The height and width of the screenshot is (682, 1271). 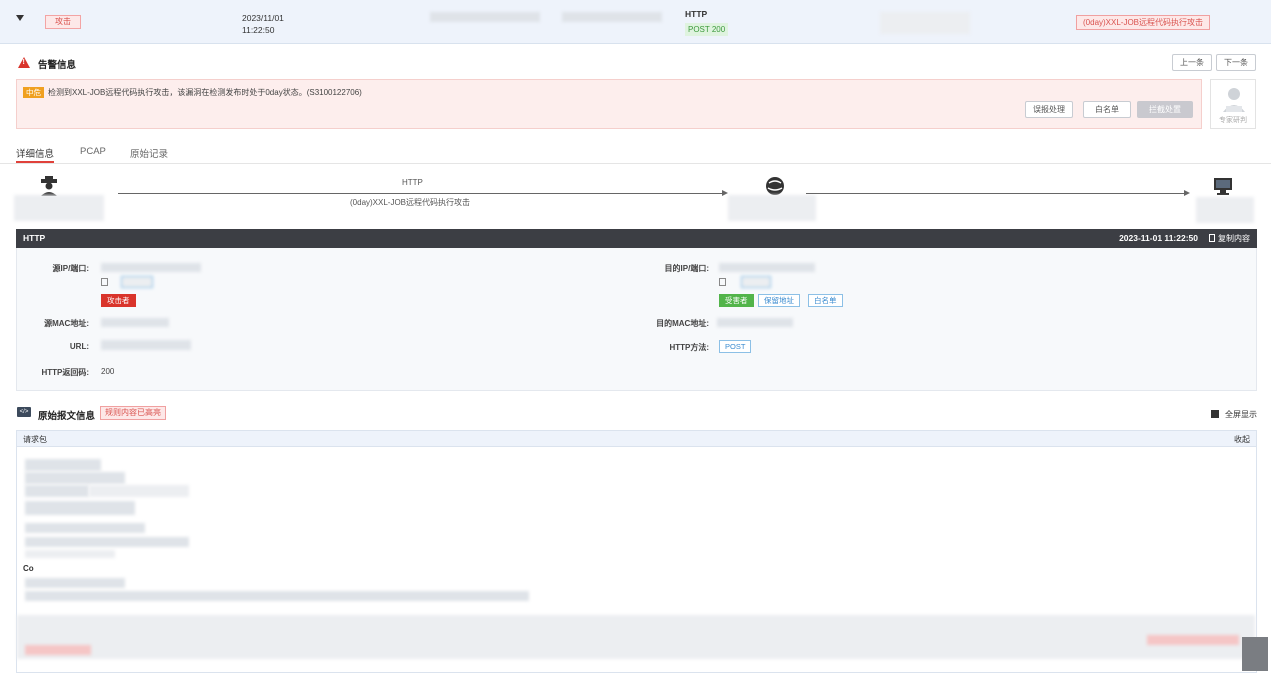 What do you see at coordinates (995, 193) in the screenshot?
I see `flow-line-right` at bounding box center [995, 193].